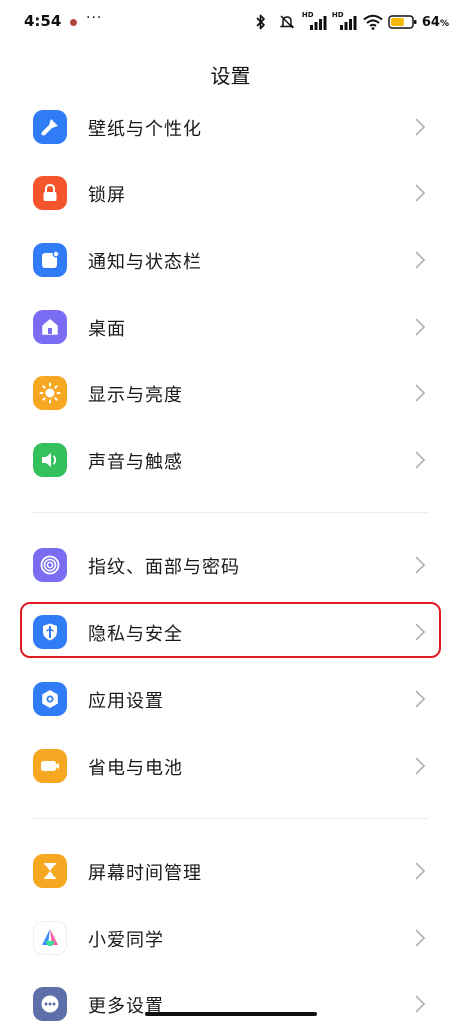  I want to click on settings-item-notifications: 通知与状态栏, so click(230, 260).